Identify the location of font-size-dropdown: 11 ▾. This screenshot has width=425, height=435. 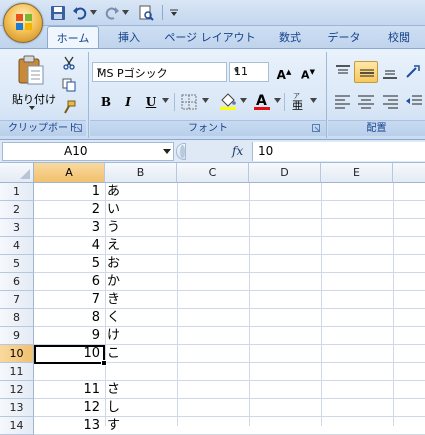
(249, 72).